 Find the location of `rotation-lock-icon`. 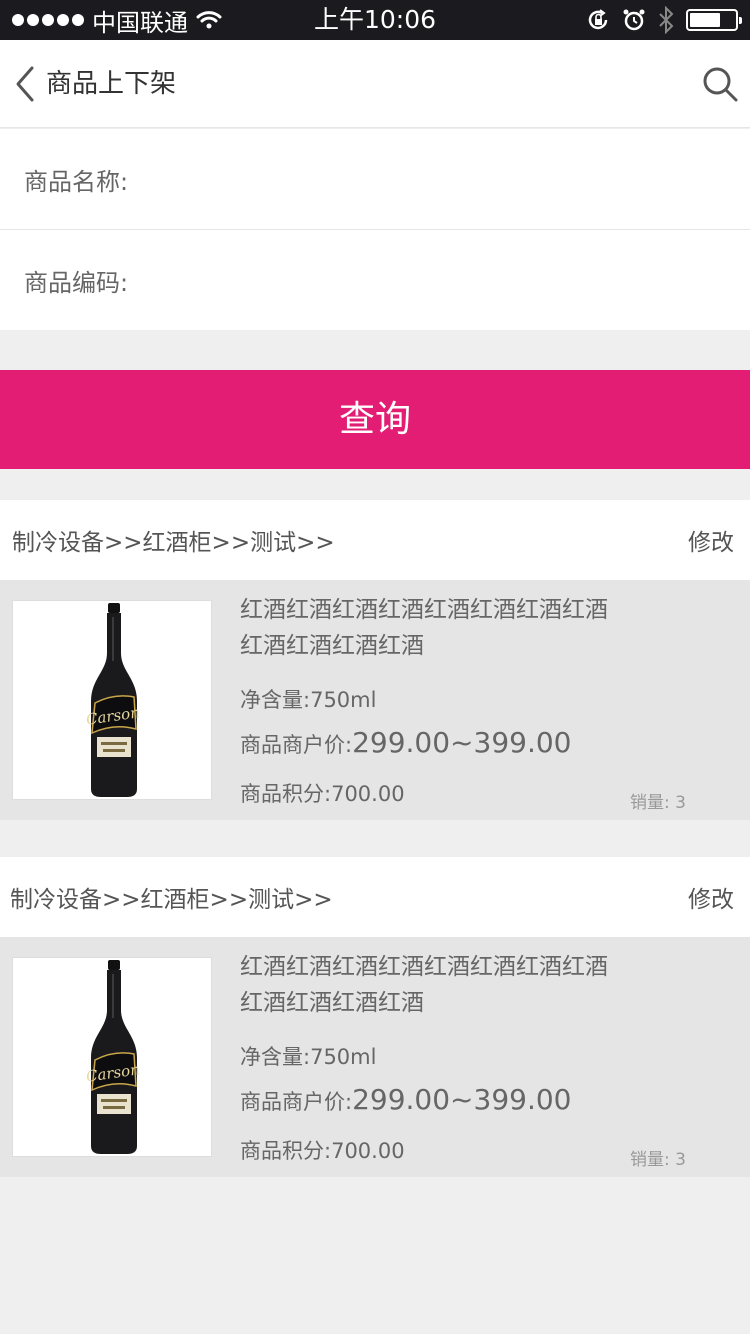

rotation-lock-icon is located at coordinates (598, 19).